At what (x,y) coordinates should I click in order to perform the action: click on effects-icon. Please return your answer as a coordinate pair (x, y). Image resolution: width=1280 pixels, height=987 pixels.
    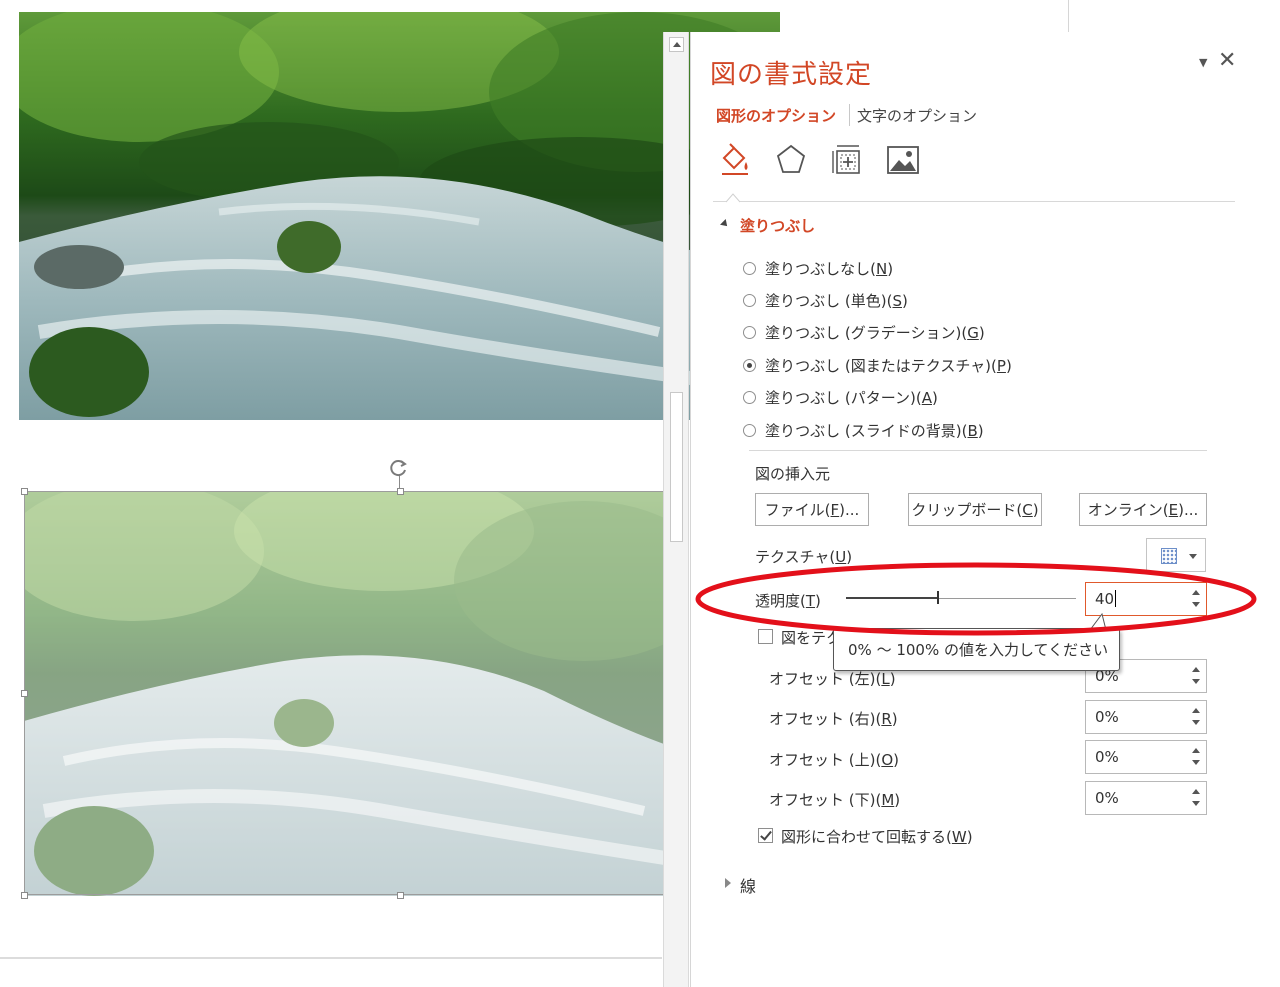
    Looking at the image, I should click on (791, 160).